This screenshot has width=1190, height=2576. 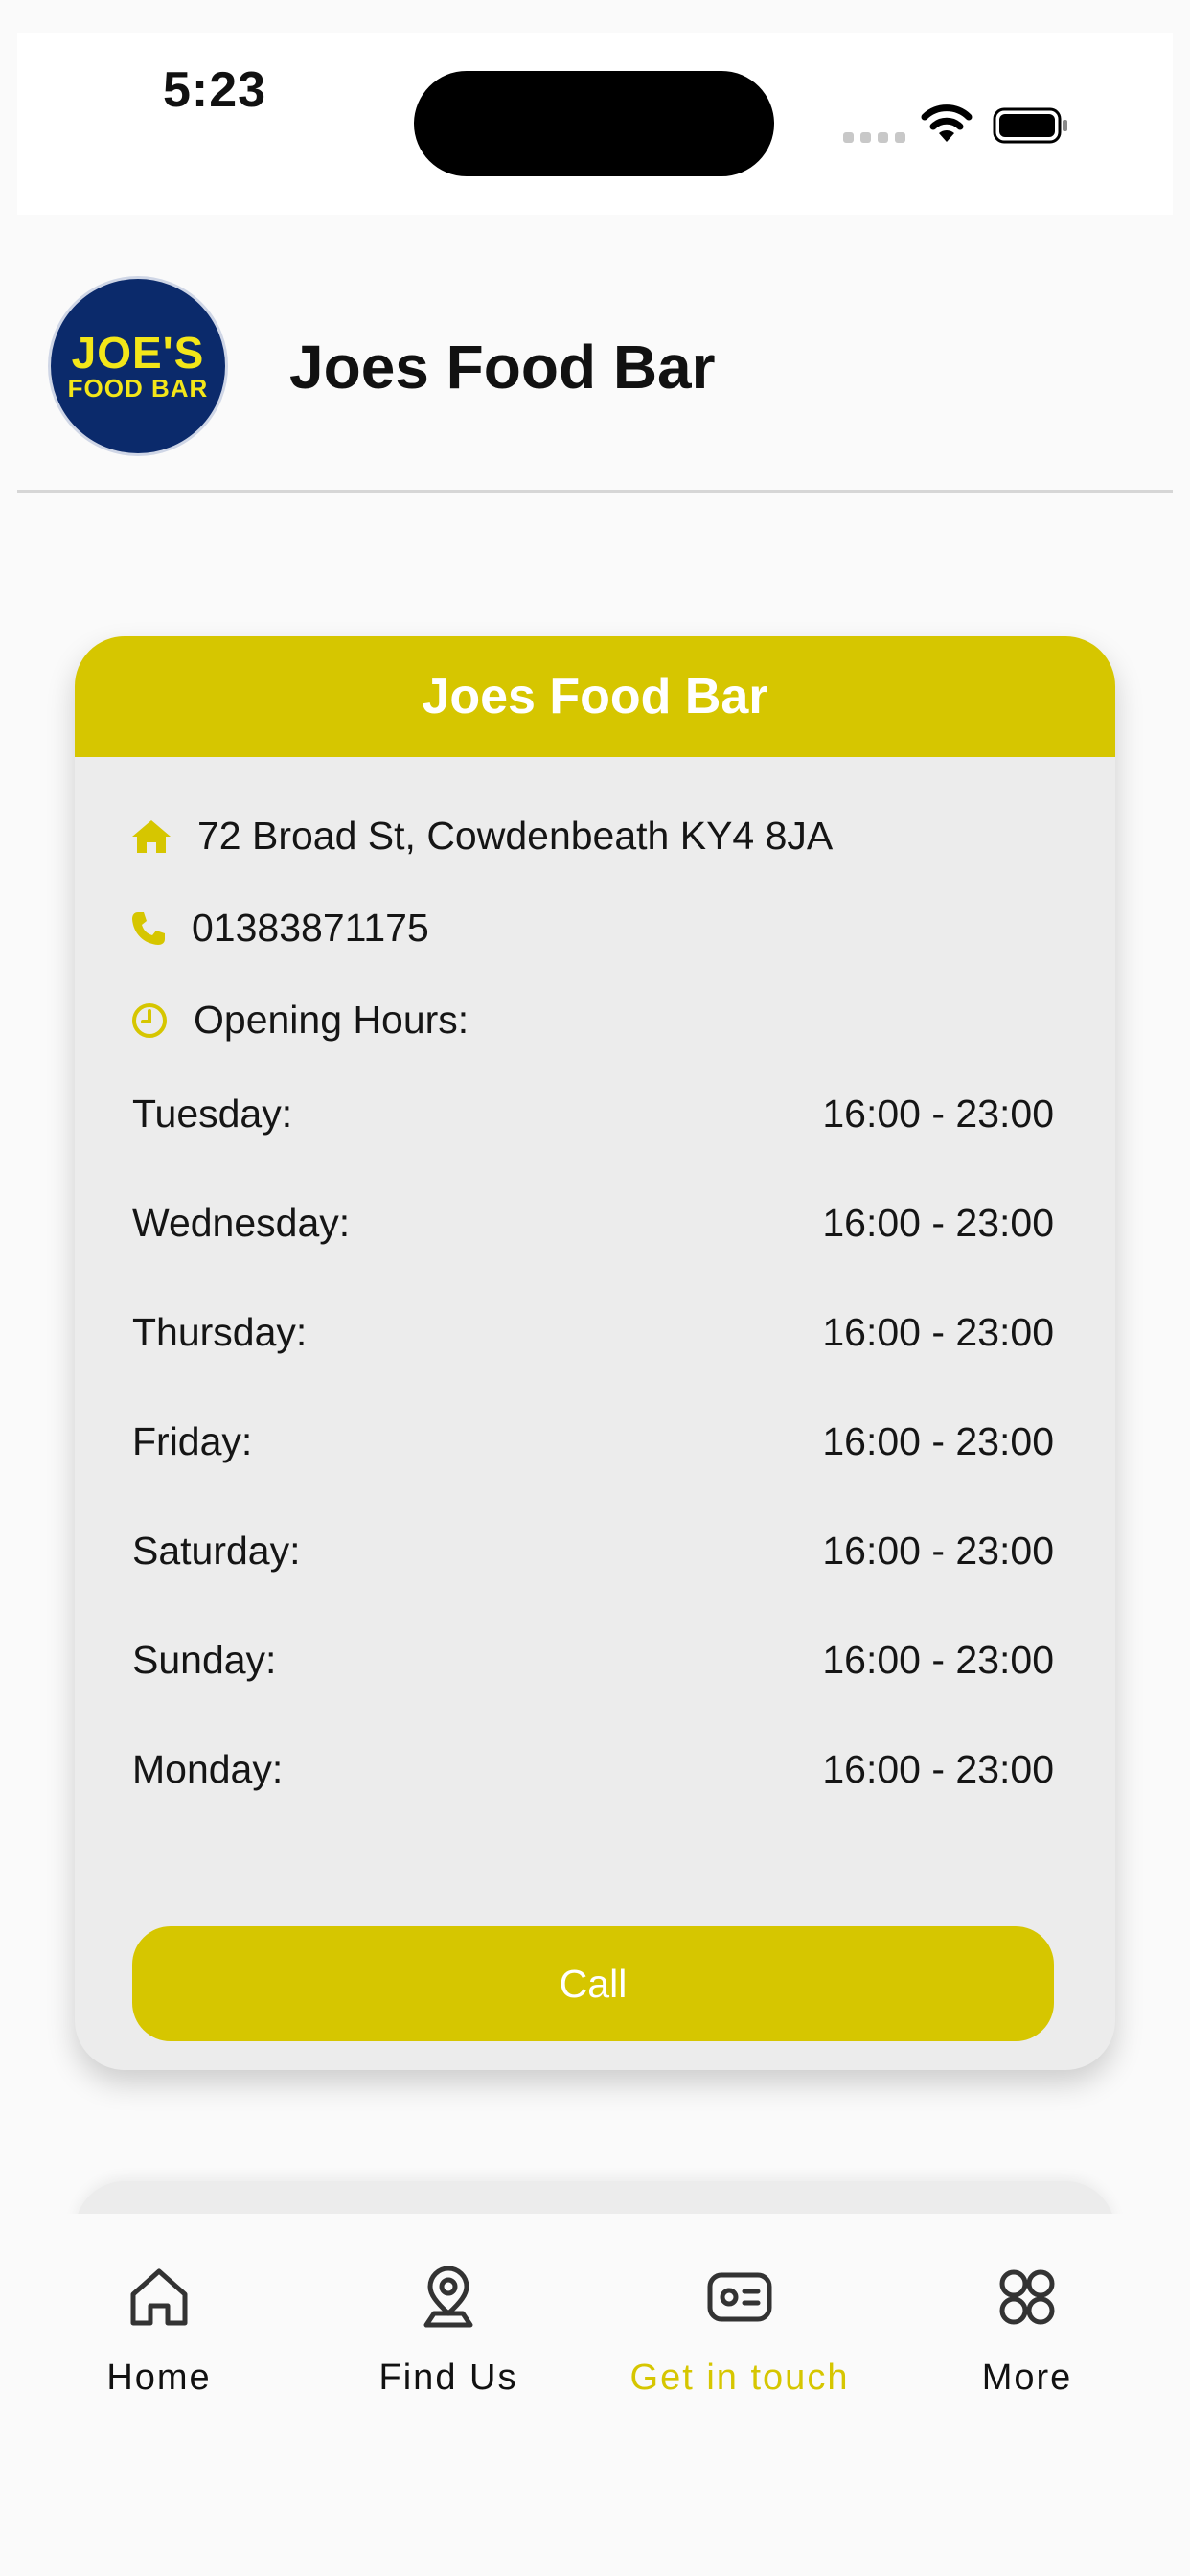 I want to click on location-pin-icon, so click(x=448, y=2297).